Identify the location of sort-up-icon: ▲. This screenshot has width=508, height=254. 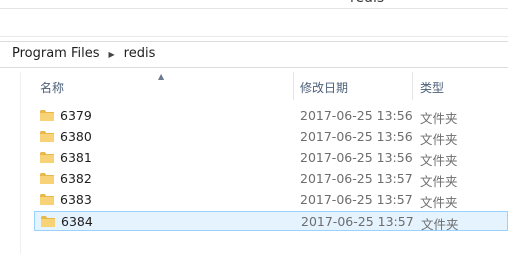
(161, 76).